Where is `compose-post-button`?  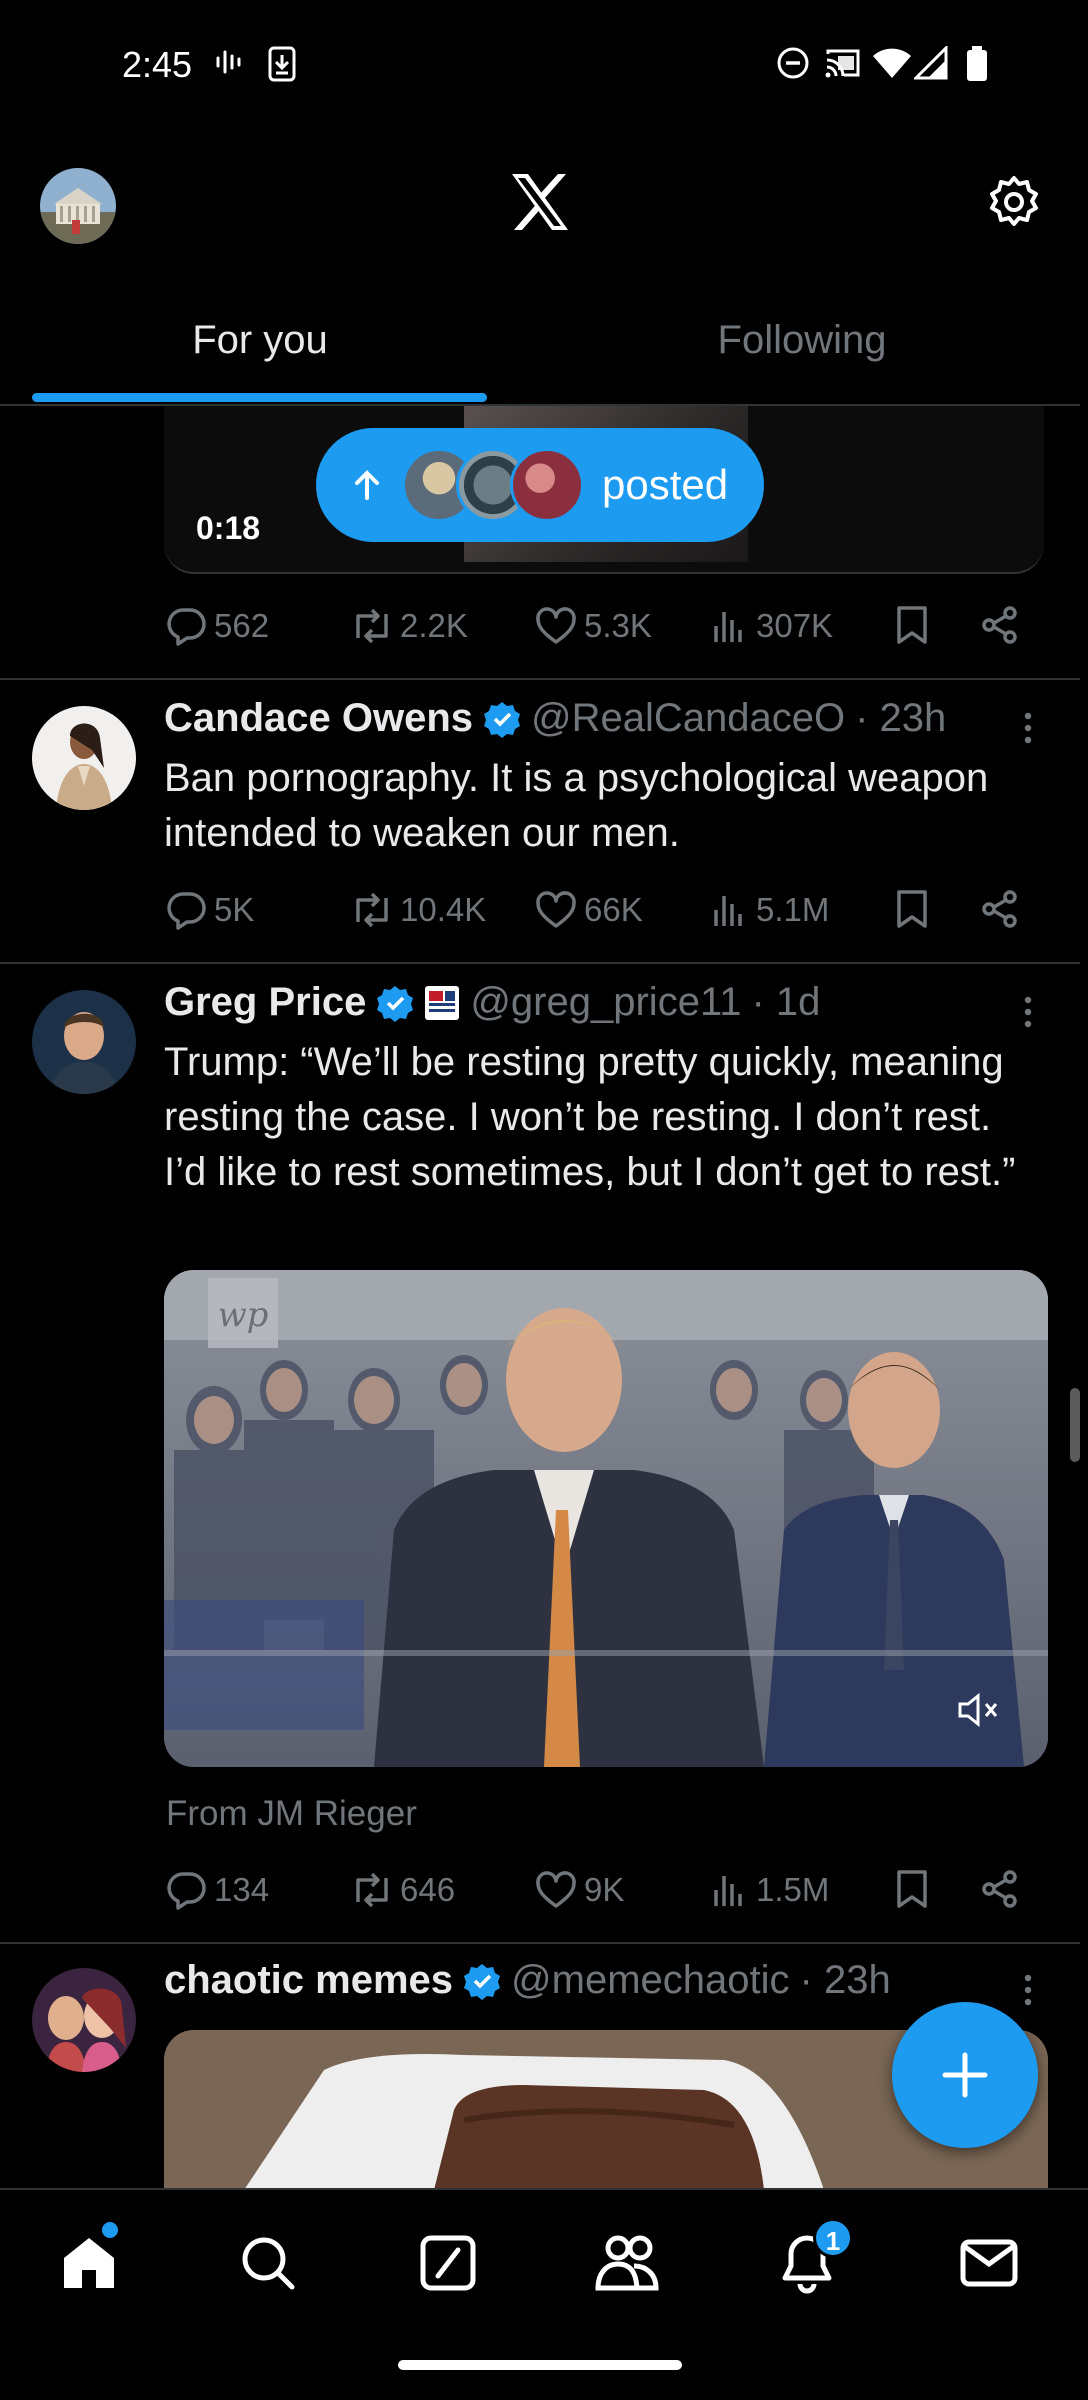
compose-post-button is located at coordinates (965, 2075).